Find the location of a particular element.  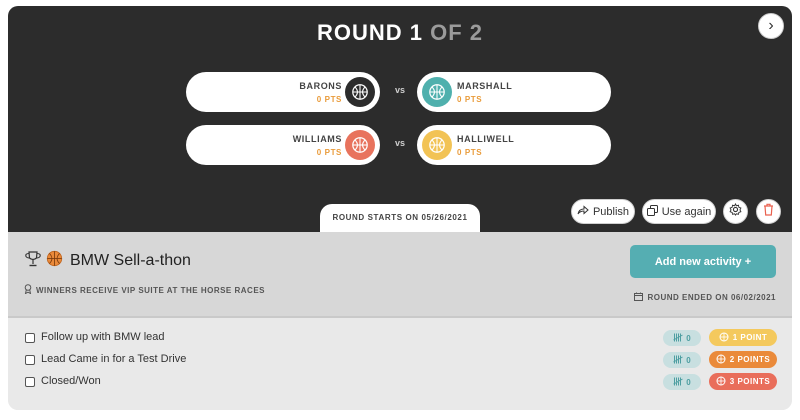

team-name: BARONS is located at coordinates (320, 86).